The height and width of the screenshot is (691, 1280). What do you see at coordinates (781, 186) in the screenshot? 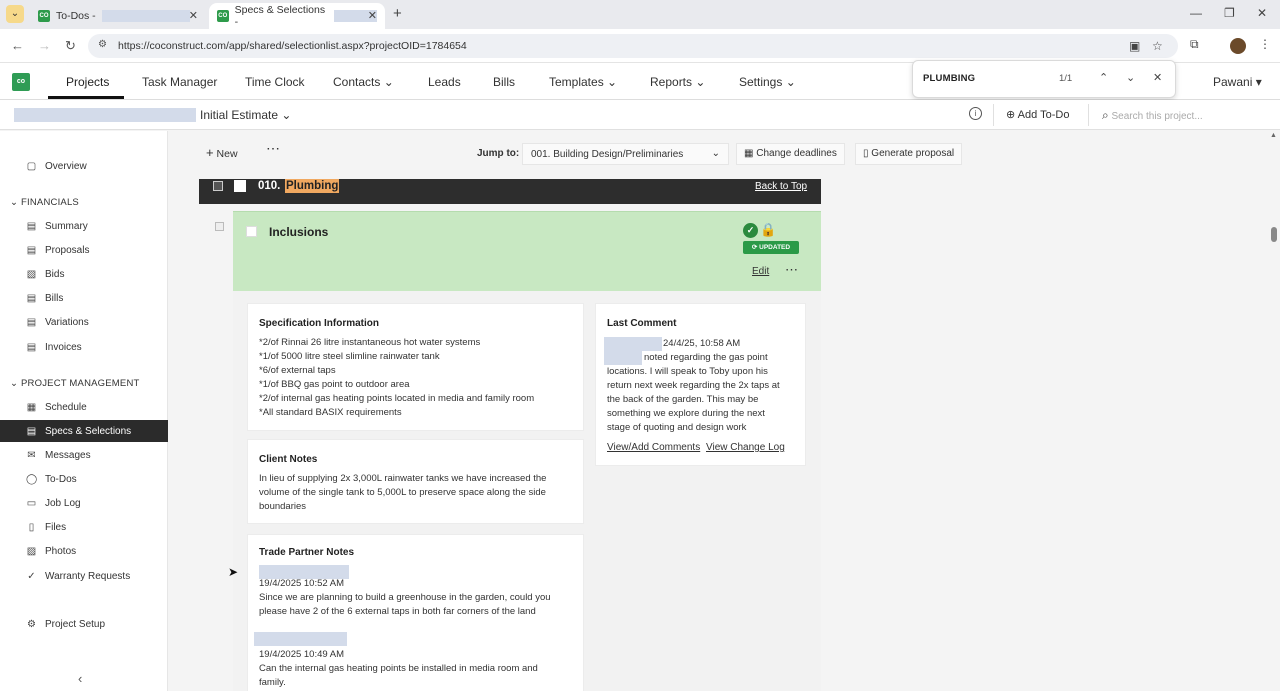
I see `back-to-top-link: Back to Top` at bounding box center [781, 186].